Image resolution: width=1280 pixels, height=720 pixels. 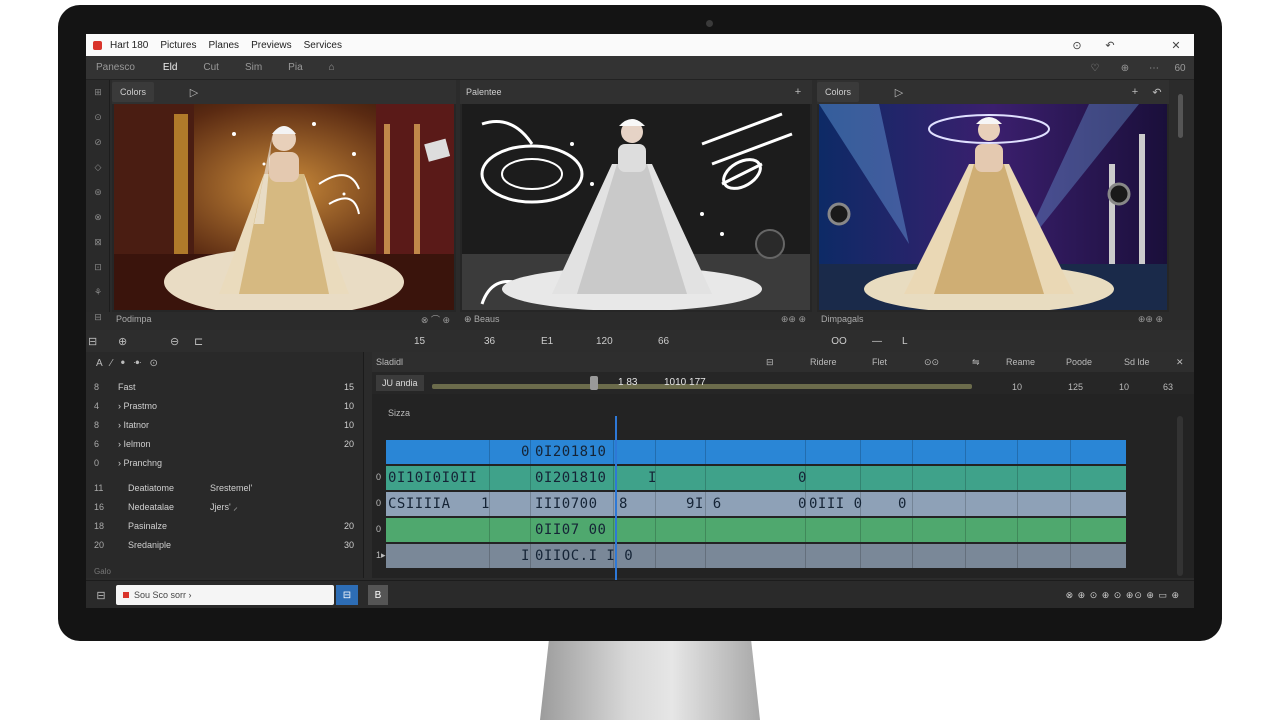 I want to click on pane-3-video-frame, so click(x=993, y=207).